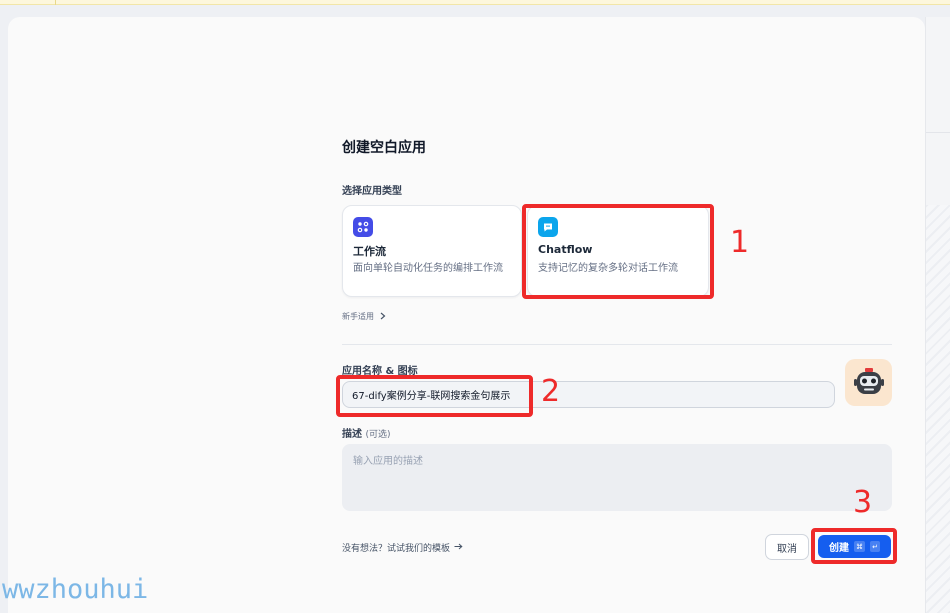 The height and width of the screenshot is (613, 950). I want to click on arrow-right-icon, so click(458, 548).